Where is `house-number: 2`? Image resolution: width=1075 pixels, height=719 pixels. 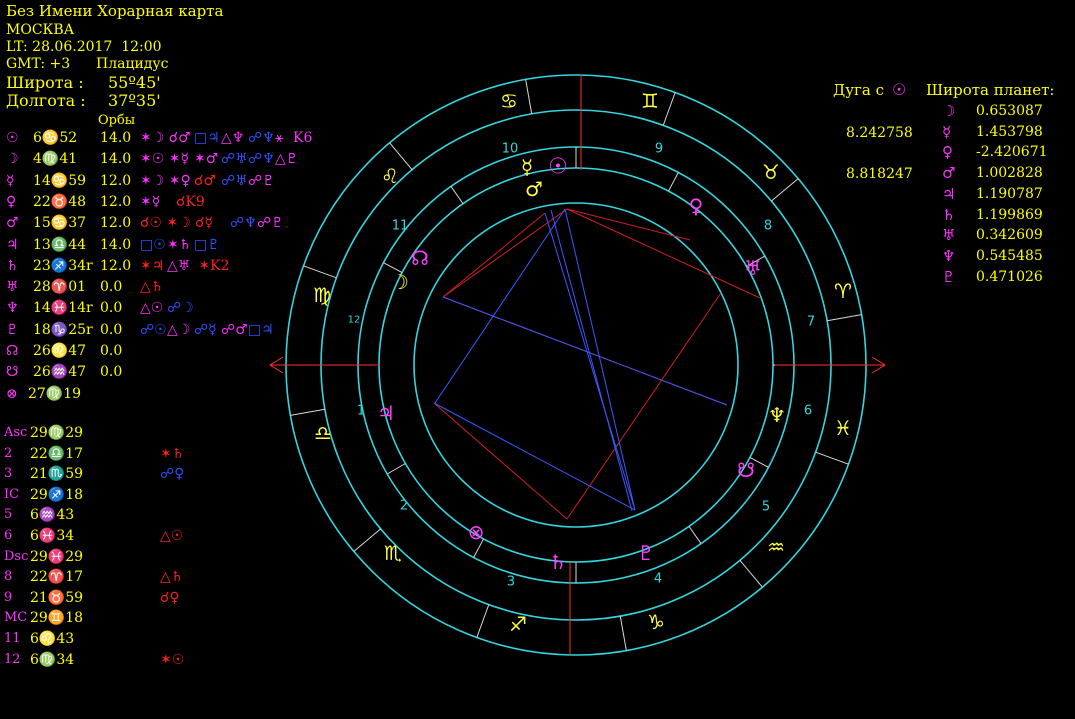 house-number: 2 is located at coordinates (404, 506).